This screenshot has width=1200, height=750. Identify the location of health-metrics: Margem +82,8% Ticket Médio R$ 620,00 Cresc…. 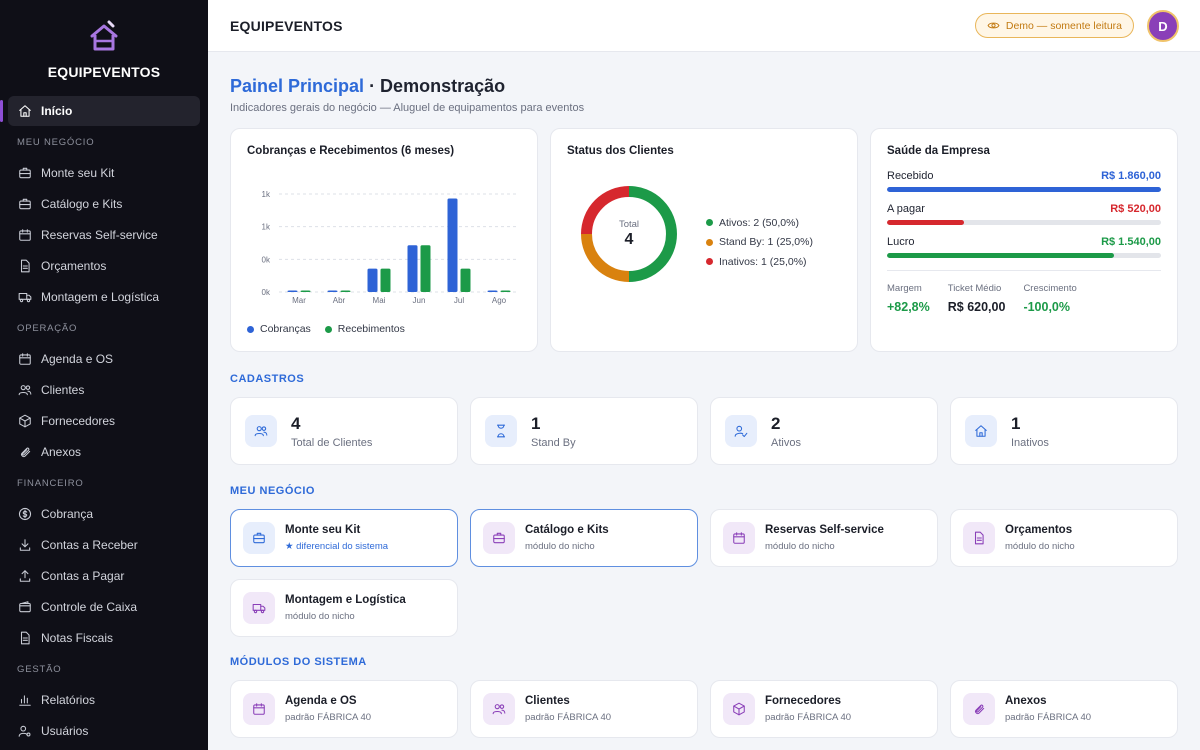
(1024, 298).